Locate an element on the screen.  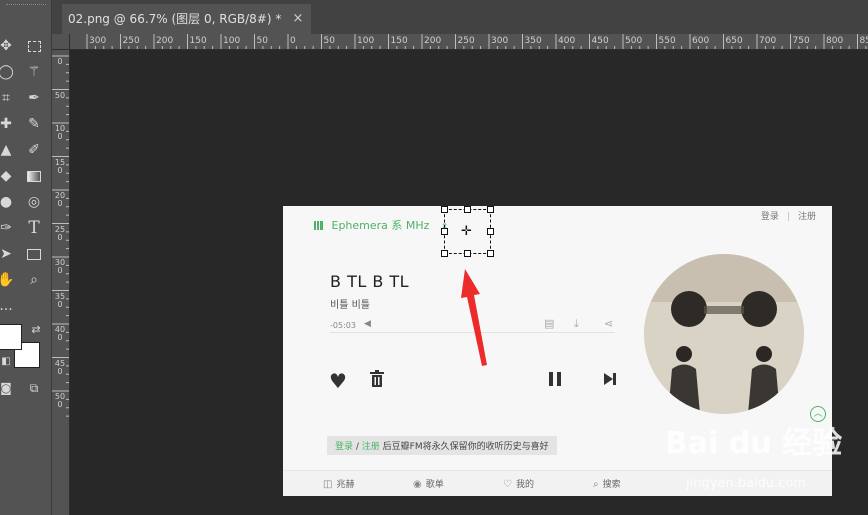
ruler-top-label: 850 is located at coordinates (863, 41).